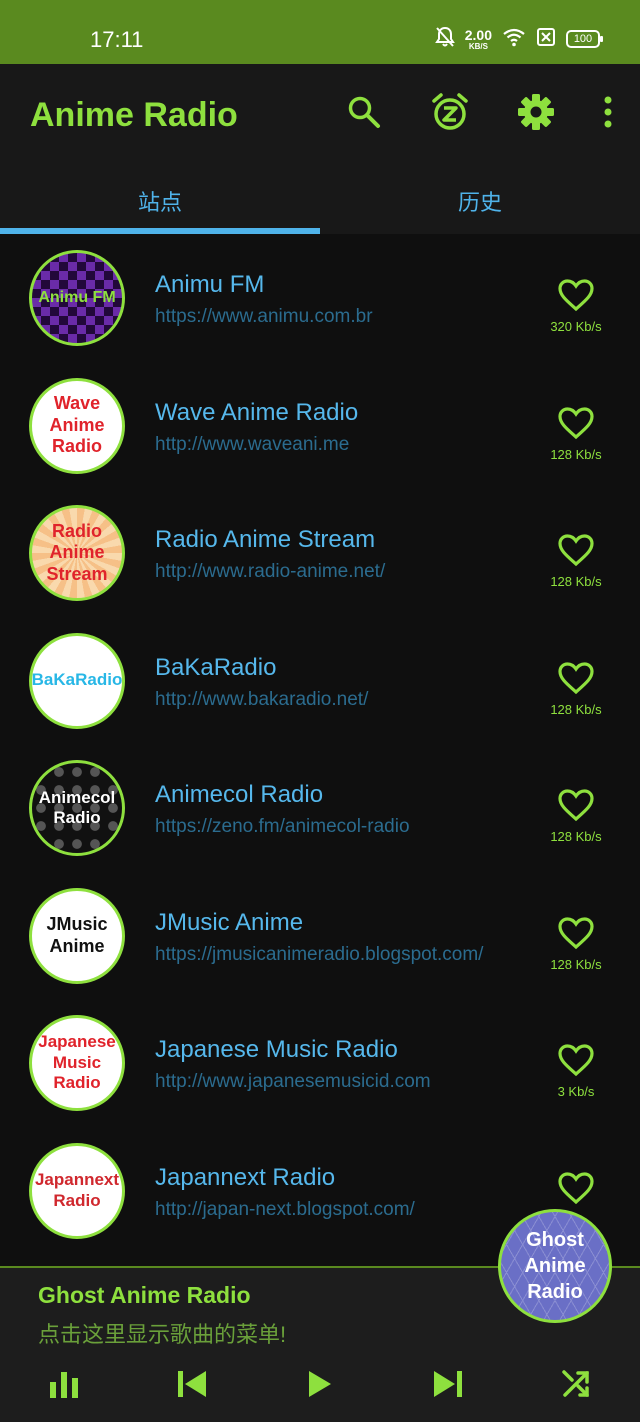  What do you see at coordinates (576, 326) in the screenshot?
I see `bitrate-label: 320 Kb/s` at bounding box center [576, 326].